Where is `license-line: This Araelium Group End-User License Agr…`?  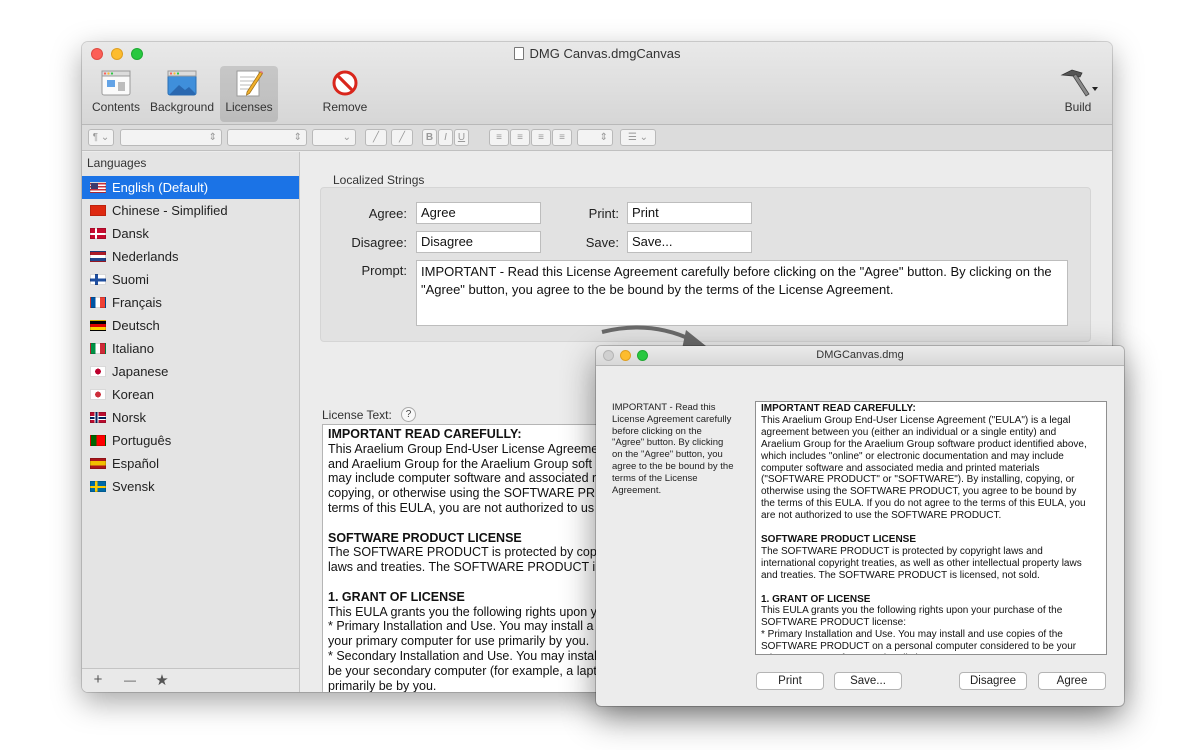
license-line: This Araelium Group End-User License Agr… is located at coordinates (463, 448).